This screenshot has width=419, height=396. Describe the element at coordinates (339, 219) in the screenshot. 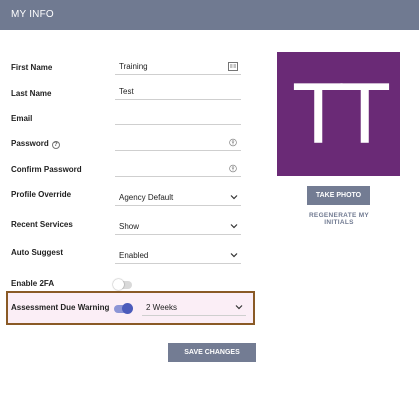

I see `regenerate-initials-link: REGENERATE MY INITIALS` at that location.